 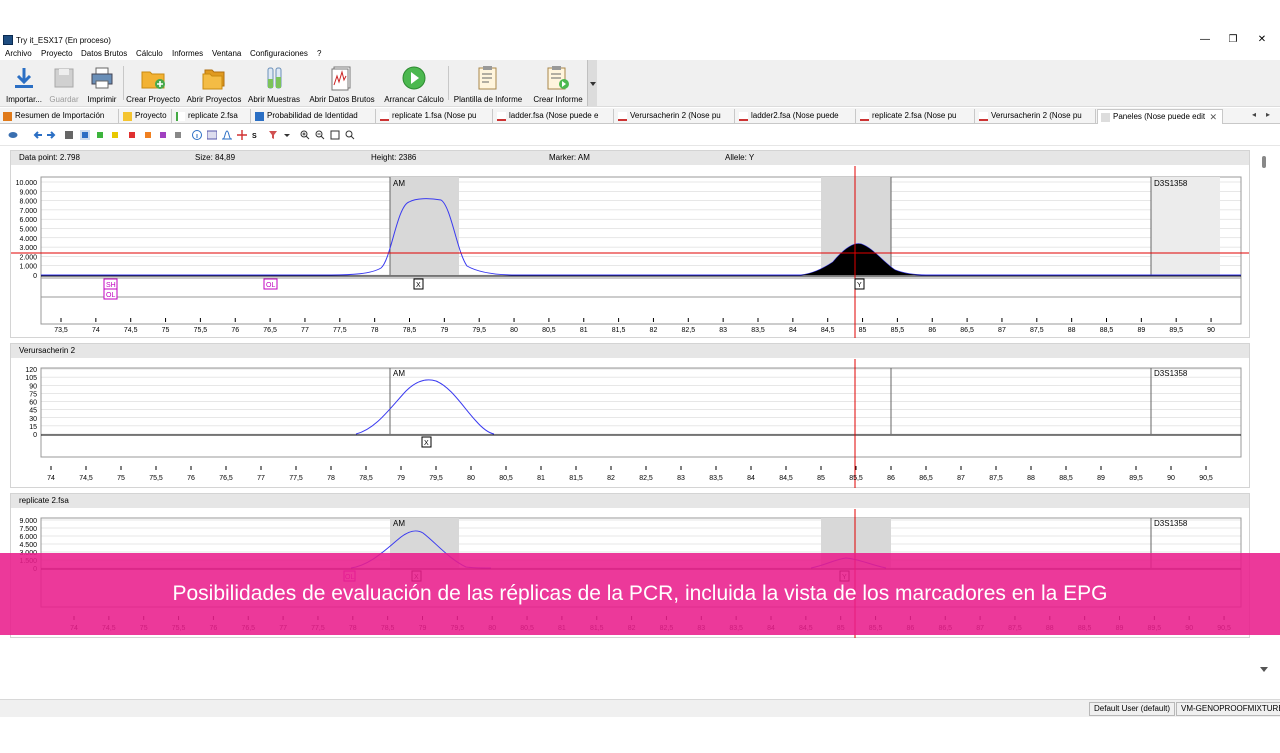 What do you see at coordinates (187, 53) in the screenshot?
I see `menu-informes: Informes` at bounding box center [187, 53].